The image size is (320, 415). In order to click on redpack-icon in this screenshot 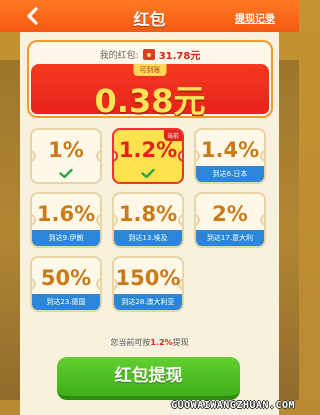, I will do `click(148, 54)`.